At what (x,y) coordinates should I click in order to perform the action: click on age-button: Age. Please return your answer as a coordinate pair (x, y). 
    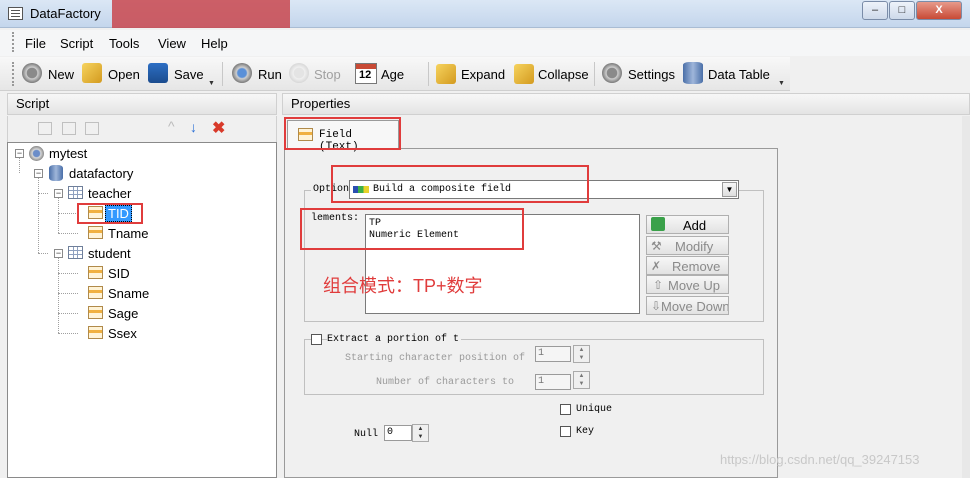
    Looking at the image, I should click on (392, 74).